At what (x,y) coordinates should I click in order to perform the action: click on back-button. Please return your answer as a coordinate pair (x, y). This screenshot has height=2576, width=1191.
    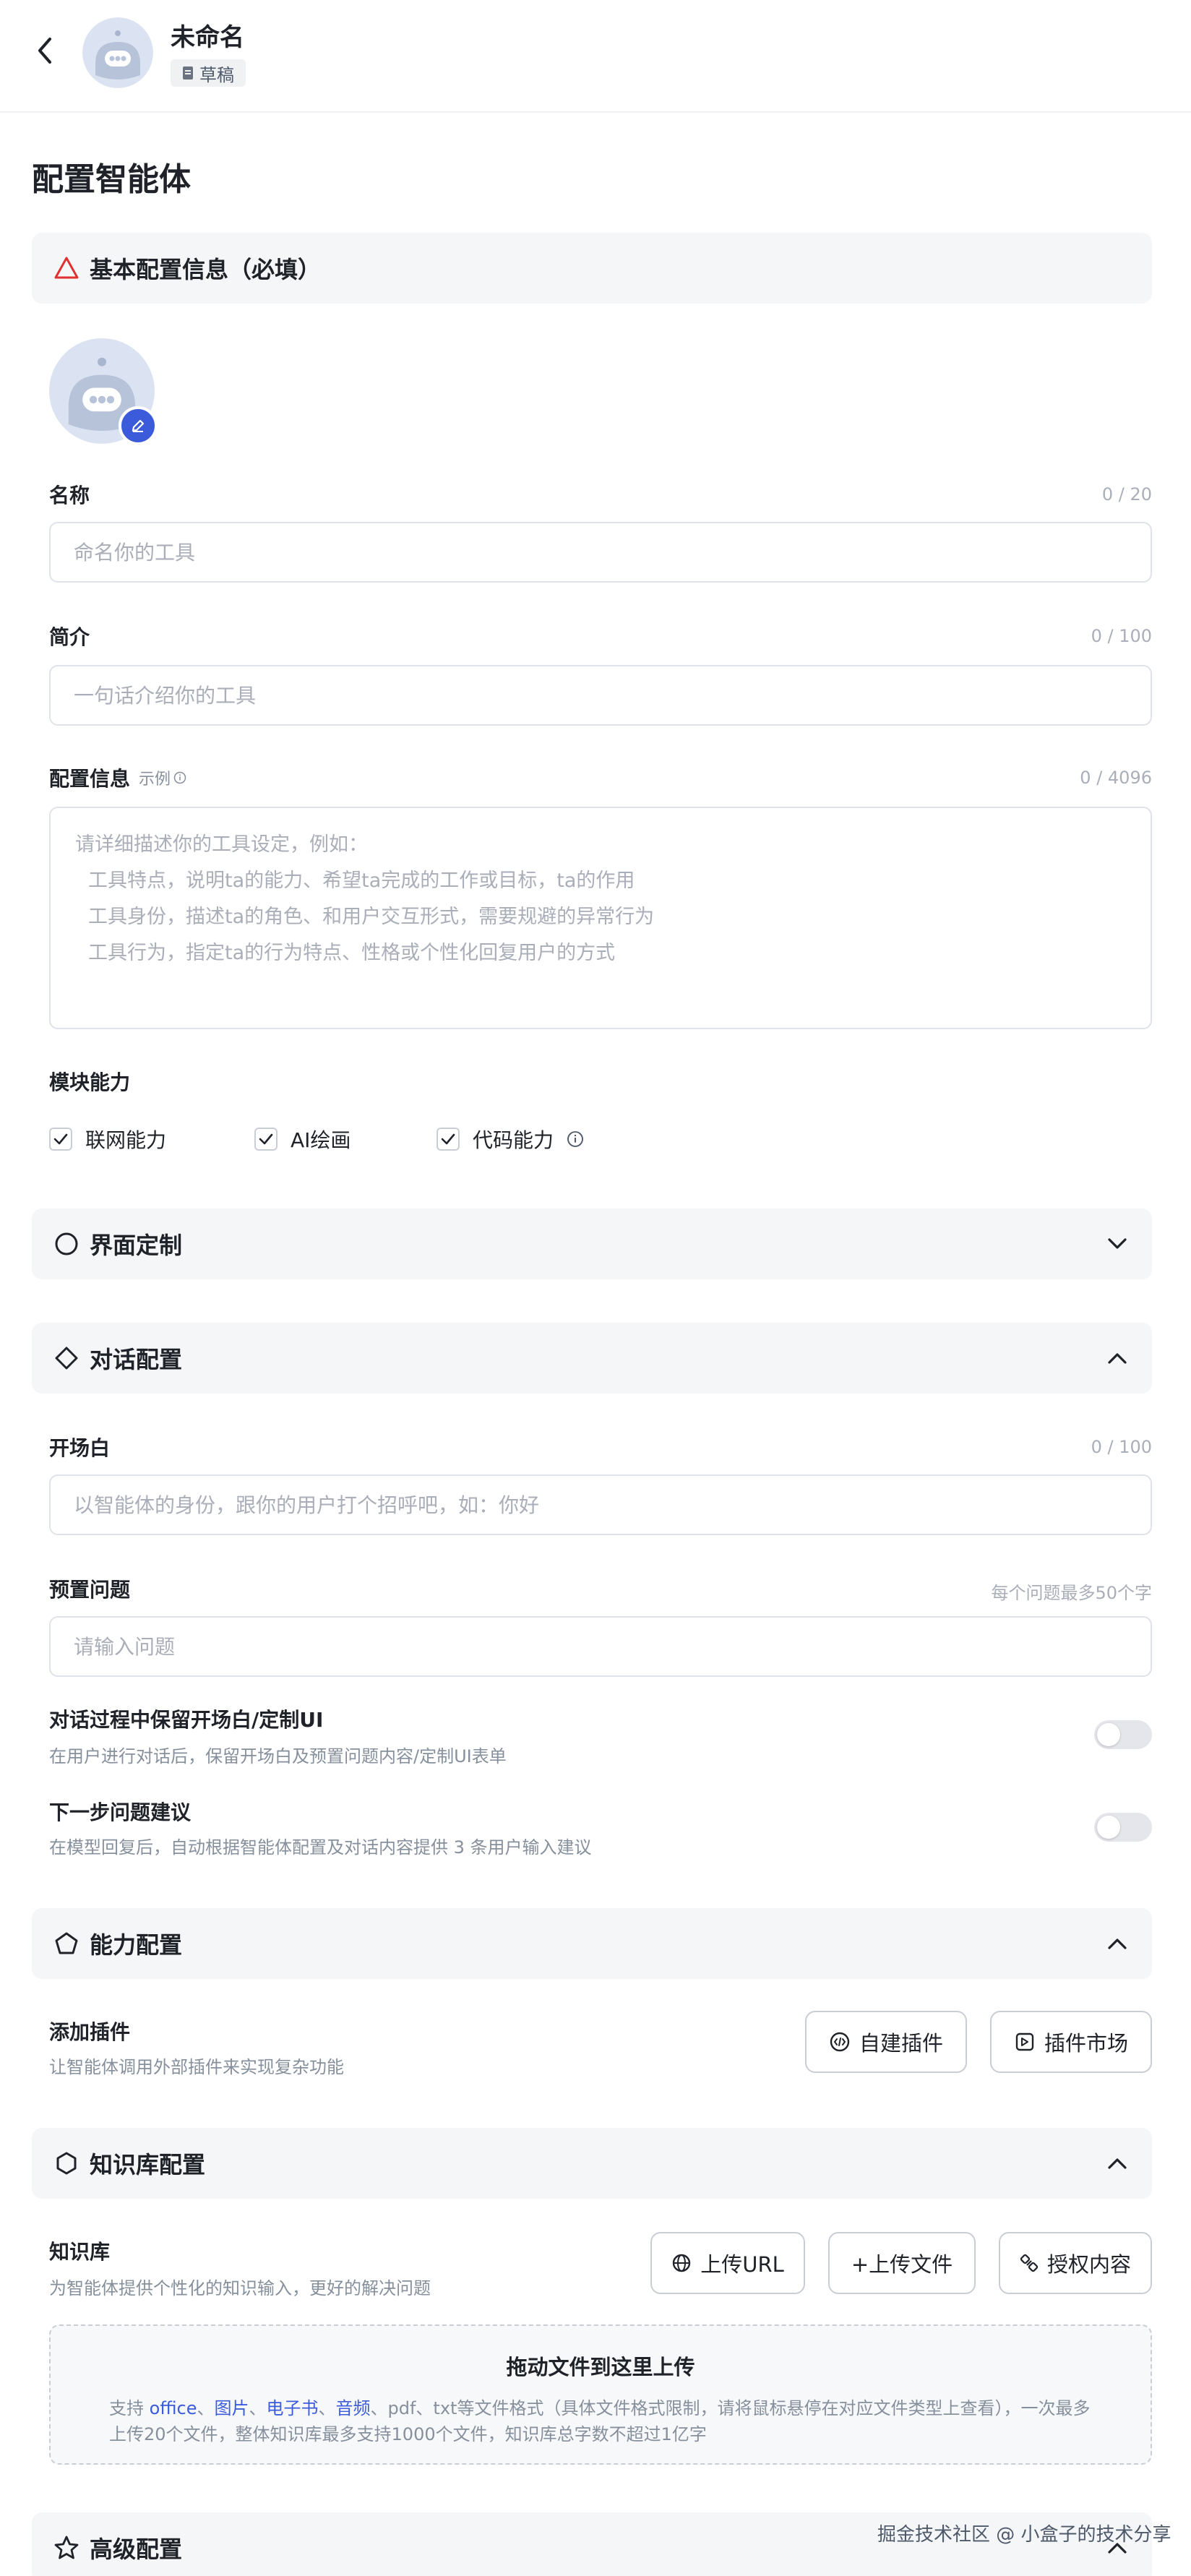
    Looking at the image, I should click on (45, 50).